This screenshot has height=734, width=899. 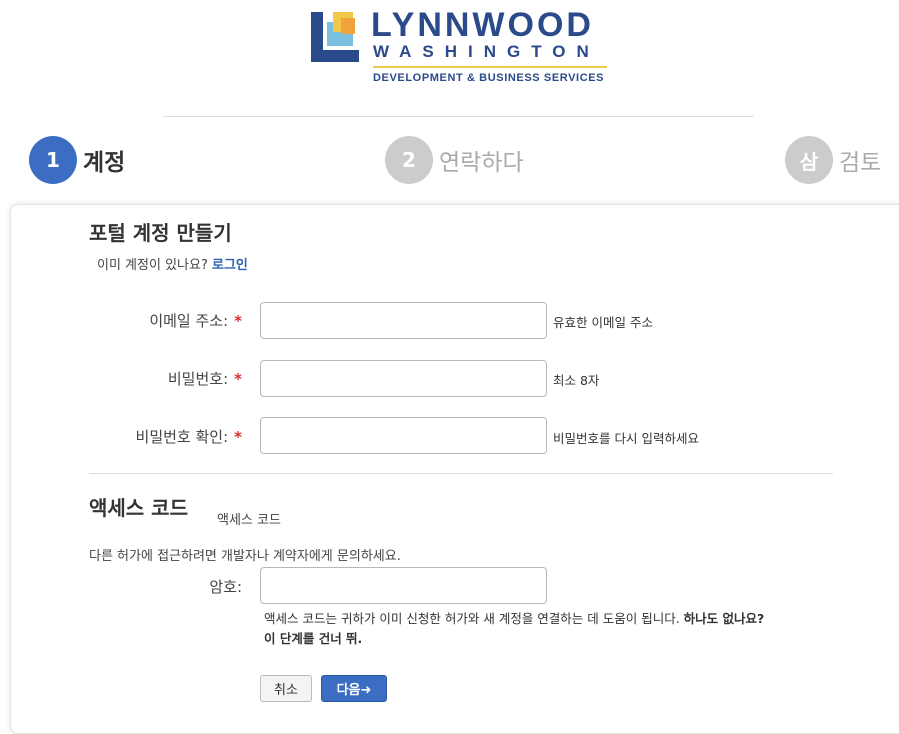 What do you see at coordinates (195, 321) in the screenshot?
I see `email-label: 이메일 주소: *` at bounding box center [195, 321].